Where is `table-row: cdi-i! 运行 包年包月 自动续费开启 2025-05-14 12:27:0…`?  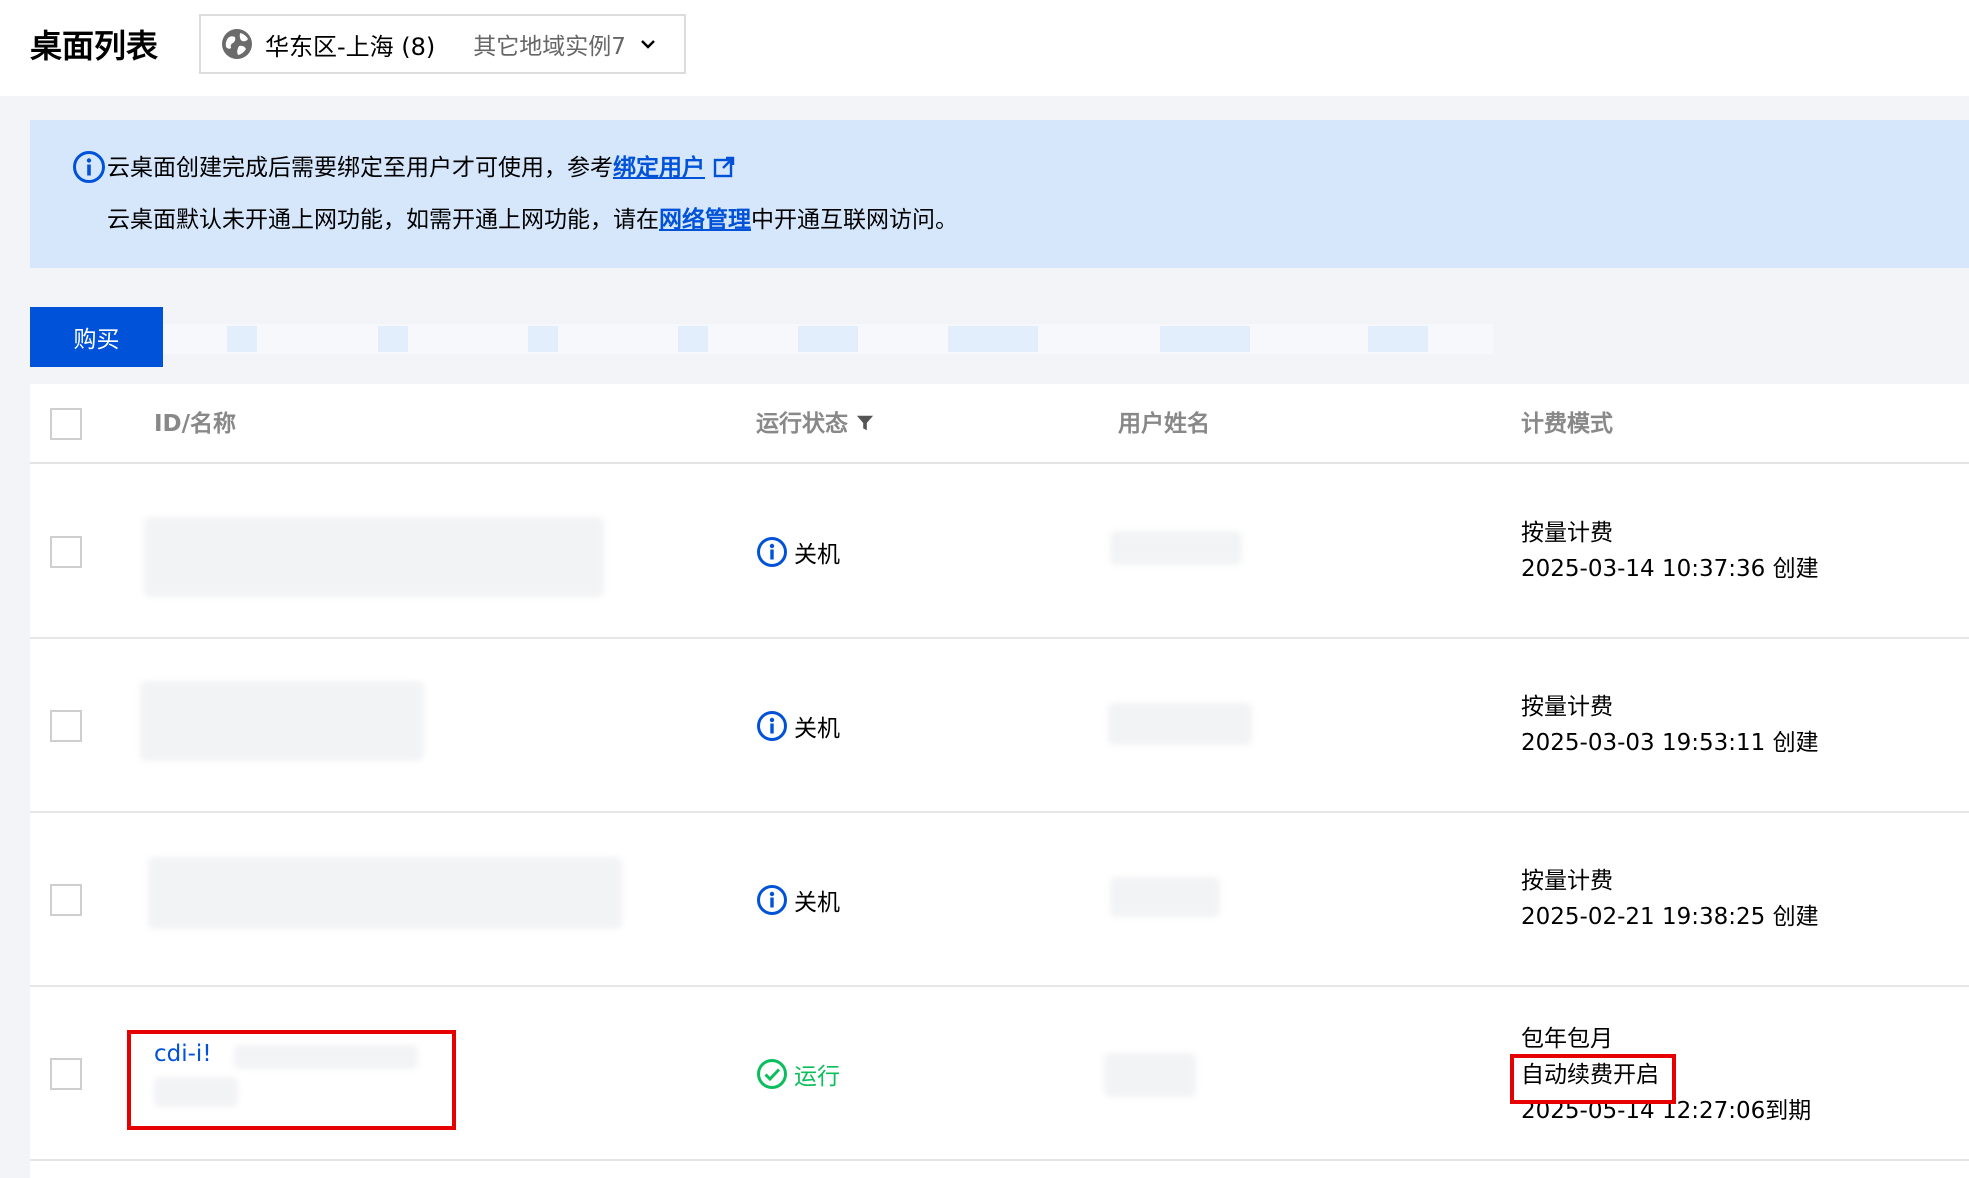 table-row: cdi-i! 运行 包年包月 自动续费开启 2025-05-14 12:27:0… is located at coordinates (999, 1074).